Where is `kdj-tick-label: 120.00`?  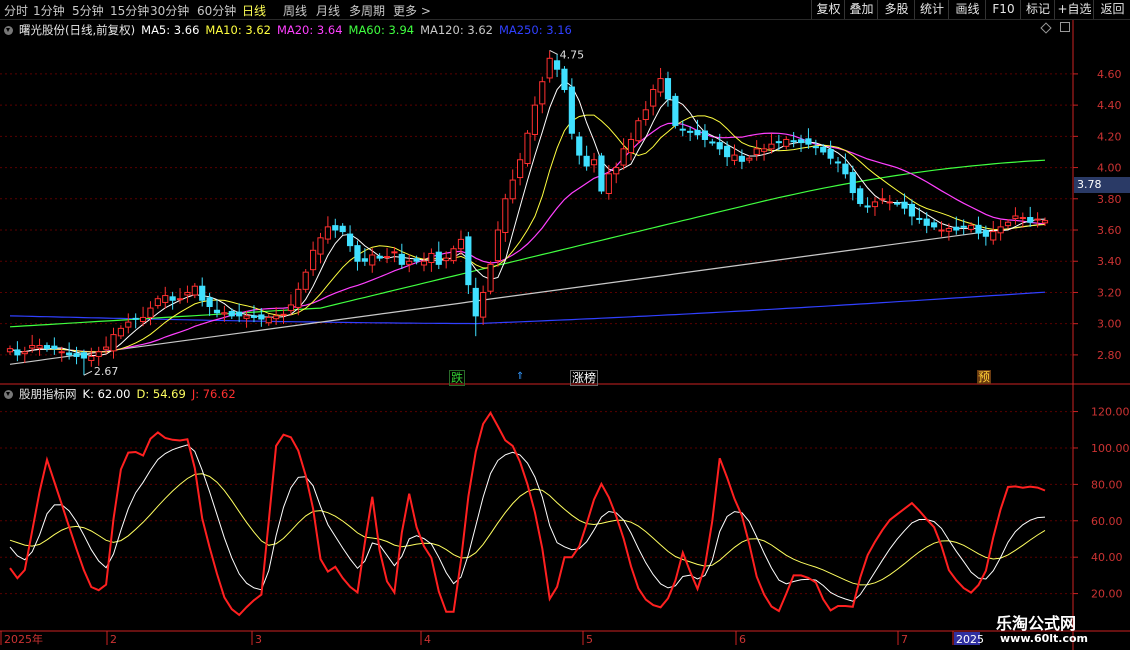 kdj-tick-label: 120.00 is located at coordinates (1110, 412).